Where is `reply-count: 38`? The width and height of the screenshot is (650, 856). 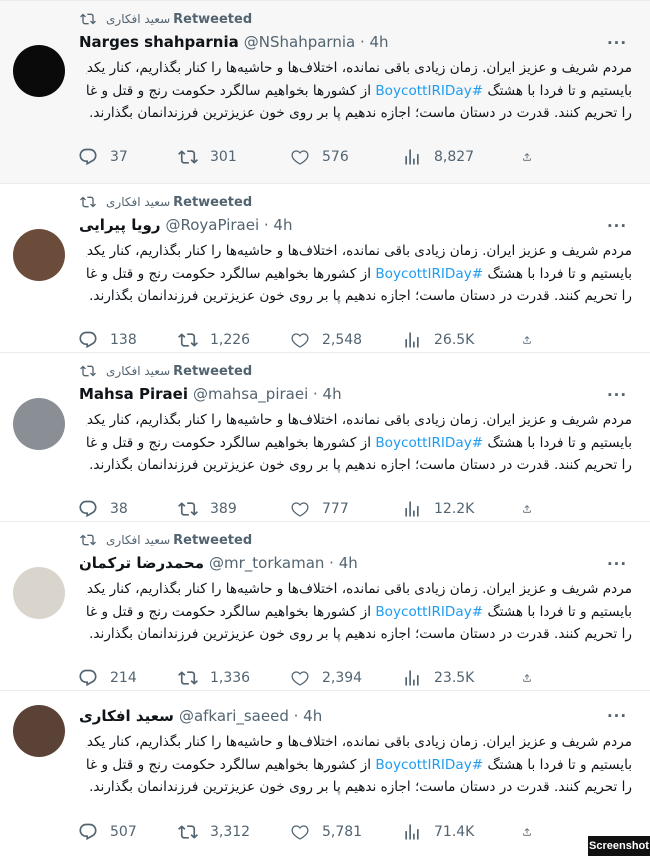
reply-count: 38 is located at coordinates (119, 509).